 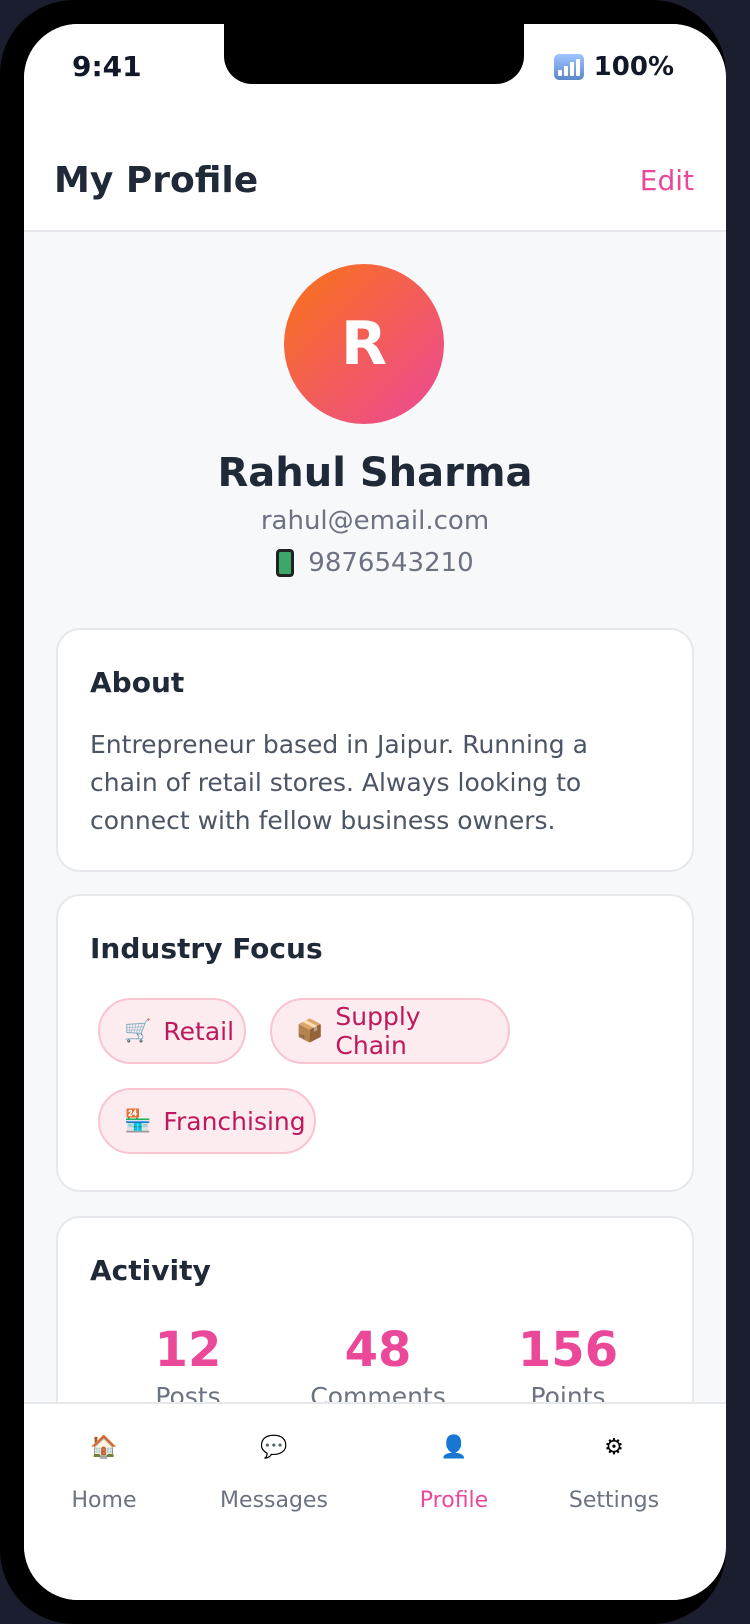 I want to click on industry-tag-supply-chain: 📦 Supply Chain, so click(x=390, y=1031).